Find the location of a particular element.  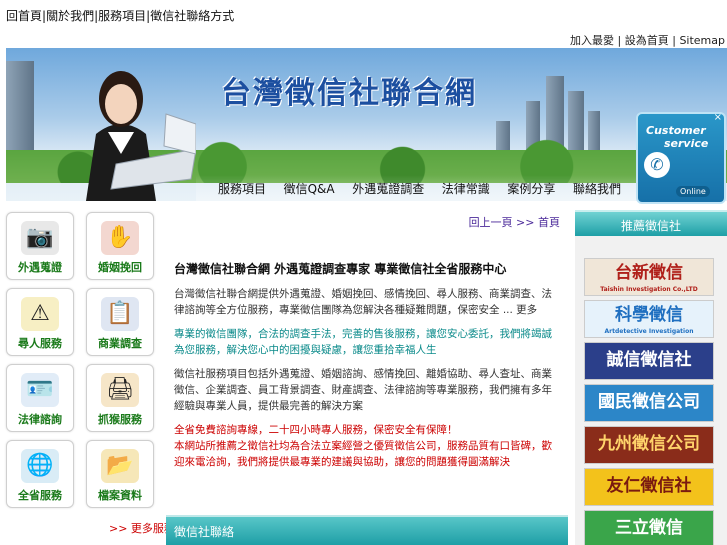

agency-logo: 三立徵信 is located at coordinates (649, 527).